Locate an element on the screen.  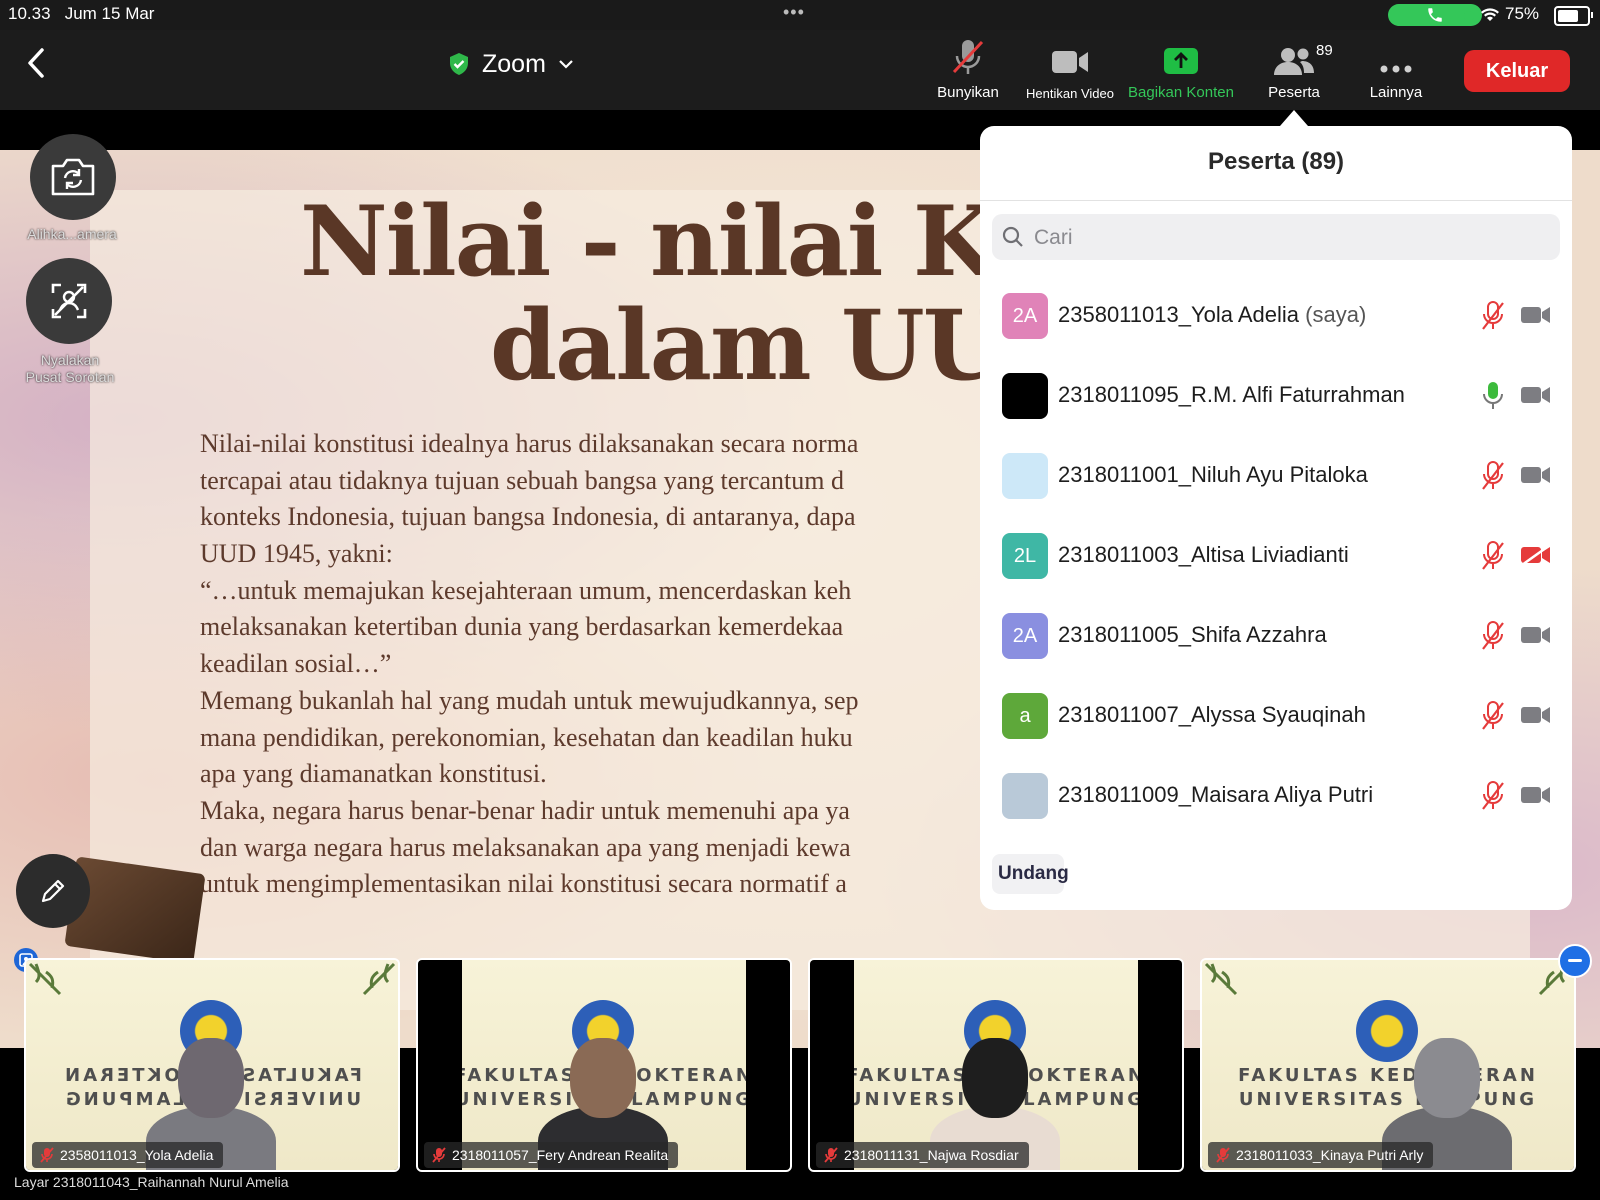
participant-name: 2318011005_Shifa Azzahra is located at coordinates (1192, 634).